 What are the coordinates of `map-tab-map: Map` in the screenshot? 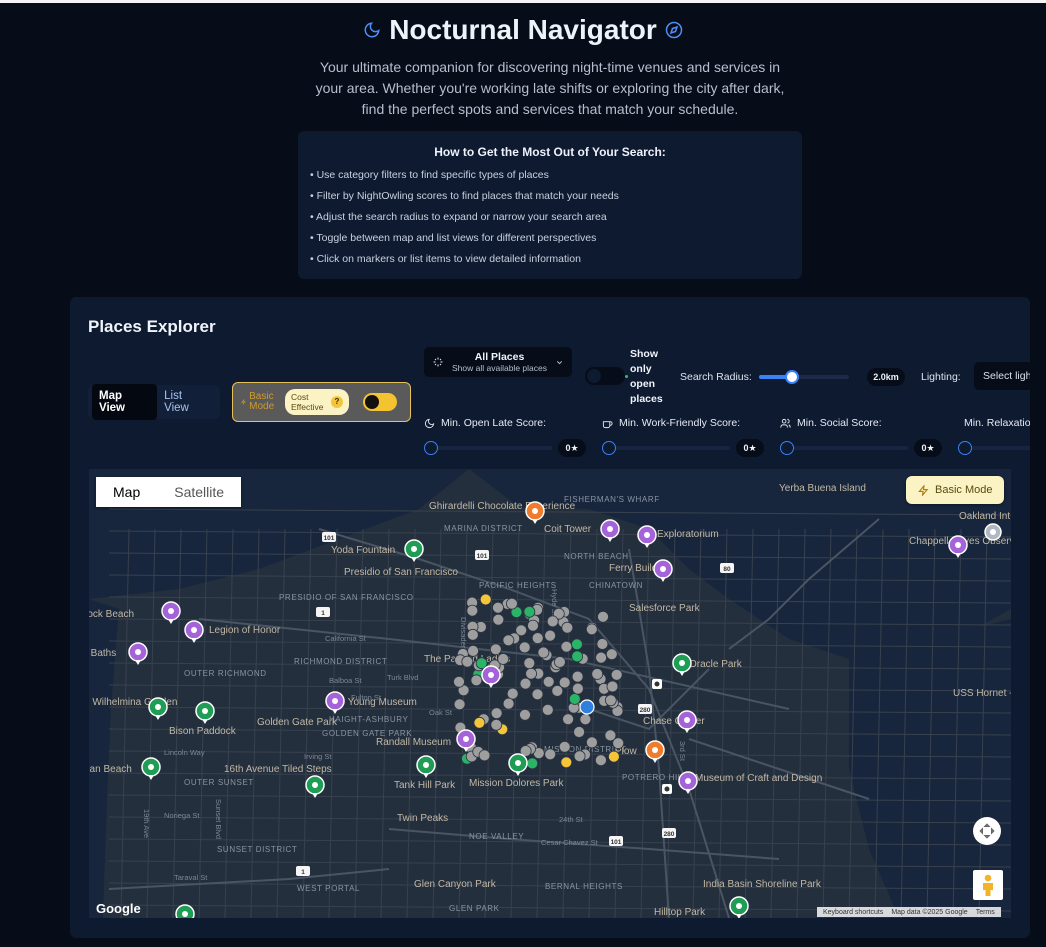 It's located at (126, 492).